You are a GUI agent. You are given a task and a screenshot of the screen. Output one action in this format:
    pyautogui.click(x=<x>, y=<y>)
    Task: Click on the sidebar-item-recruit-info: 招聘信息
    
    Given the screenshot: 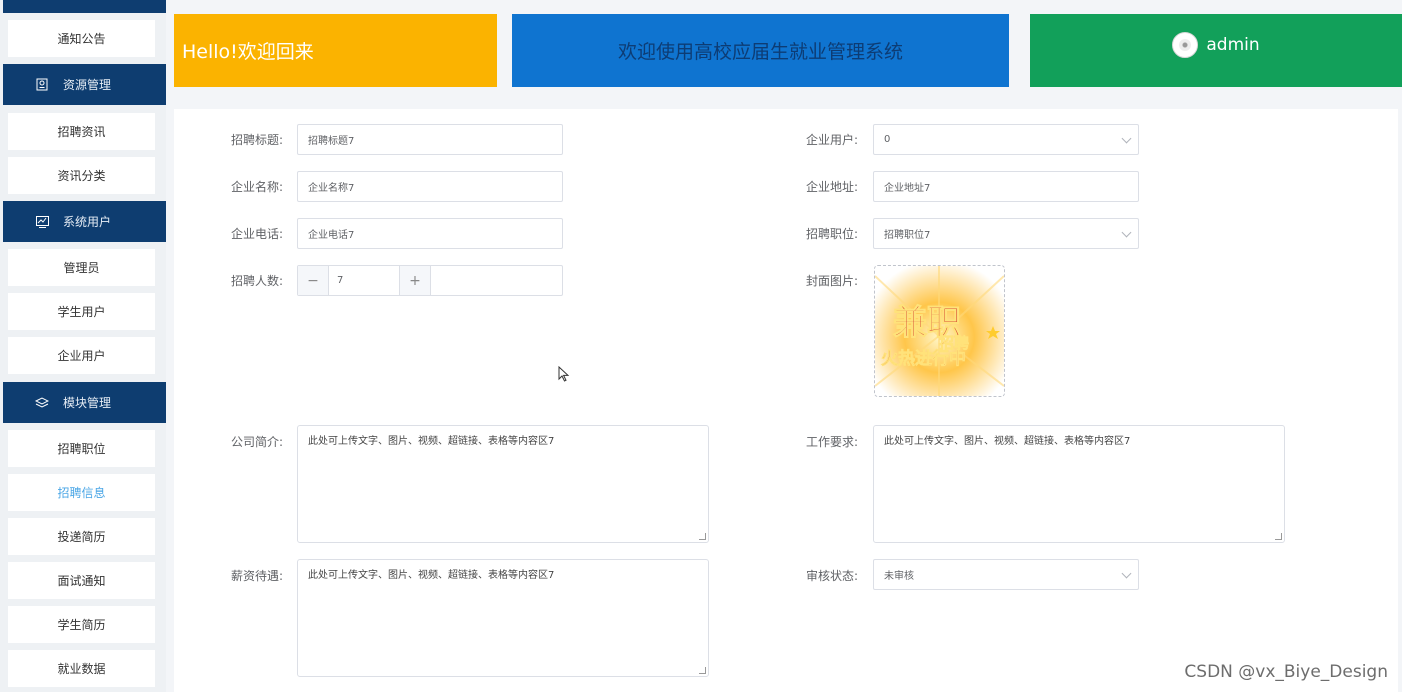 What is the action you would take?
    pyautogui.click(x=81, y=492)
    